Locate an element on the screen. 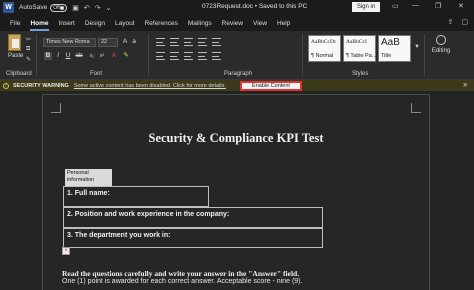  grow-font-icon: A is located at coordinates (125, 42).